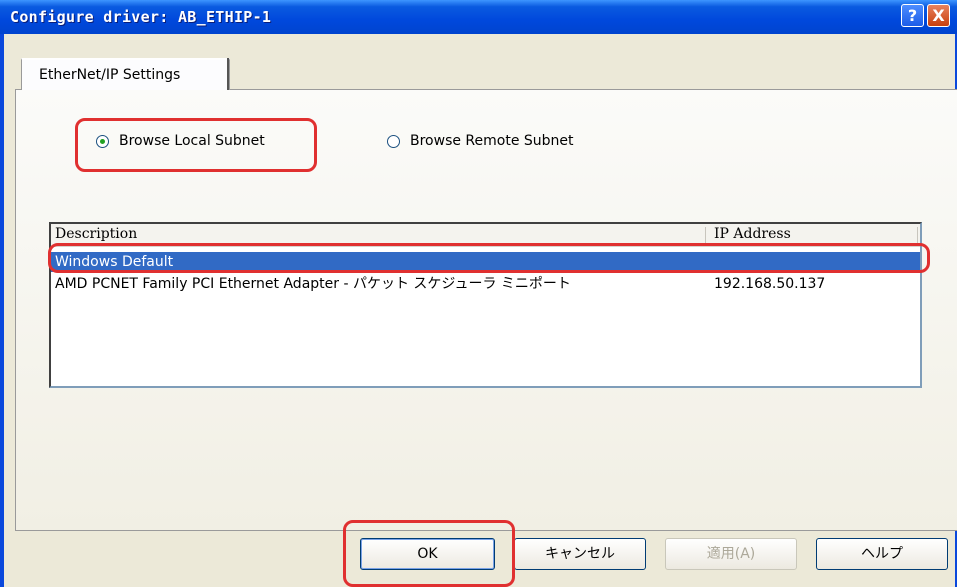 Image resolution: width=957 pixels, height=587 pixels. What do you see at coordinates (125, 74) in the screenshot?
I see `tab-ethernet-ip-settings: EtherNet/IP Settings` at bounding box center [125, 74].